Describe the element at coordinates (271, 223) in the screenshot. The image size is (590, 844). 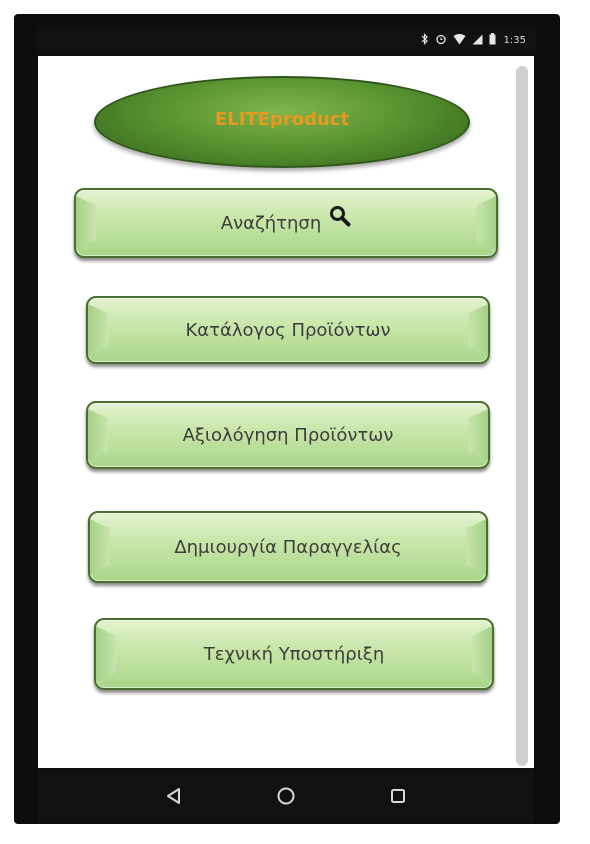
I see `search-button-label: Αναζήτηση` at that location.